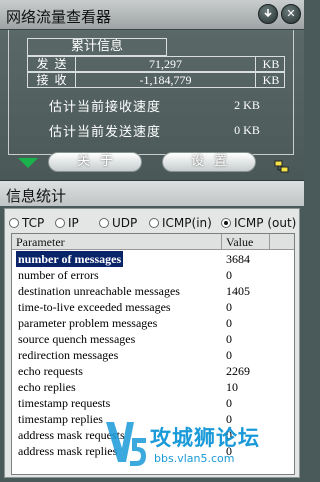  What do you see at coordinates (238, 371) in the screenshot?
I see `value-cell: 2269` at bounding box center [238, 371].